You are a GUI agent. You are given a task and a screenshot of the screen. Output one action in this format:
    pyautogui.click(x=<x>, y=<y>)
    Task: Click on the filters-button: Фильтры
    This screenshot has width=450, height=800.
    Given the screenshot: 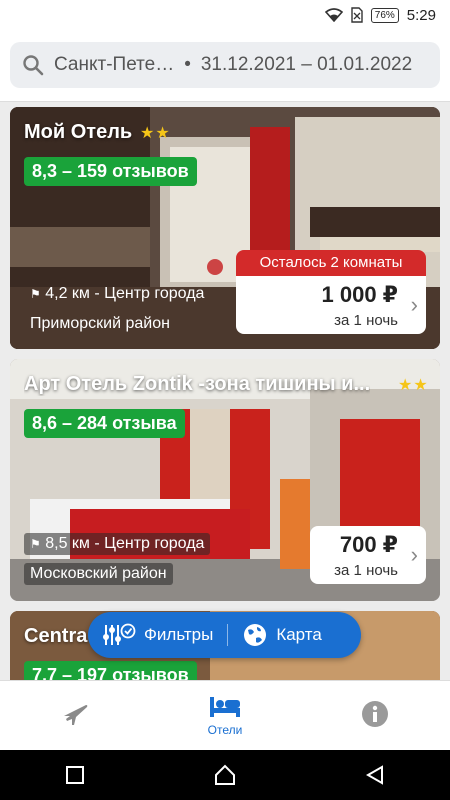 What is the action you would take?
    pyautogui.click(x=157, y=635)
    